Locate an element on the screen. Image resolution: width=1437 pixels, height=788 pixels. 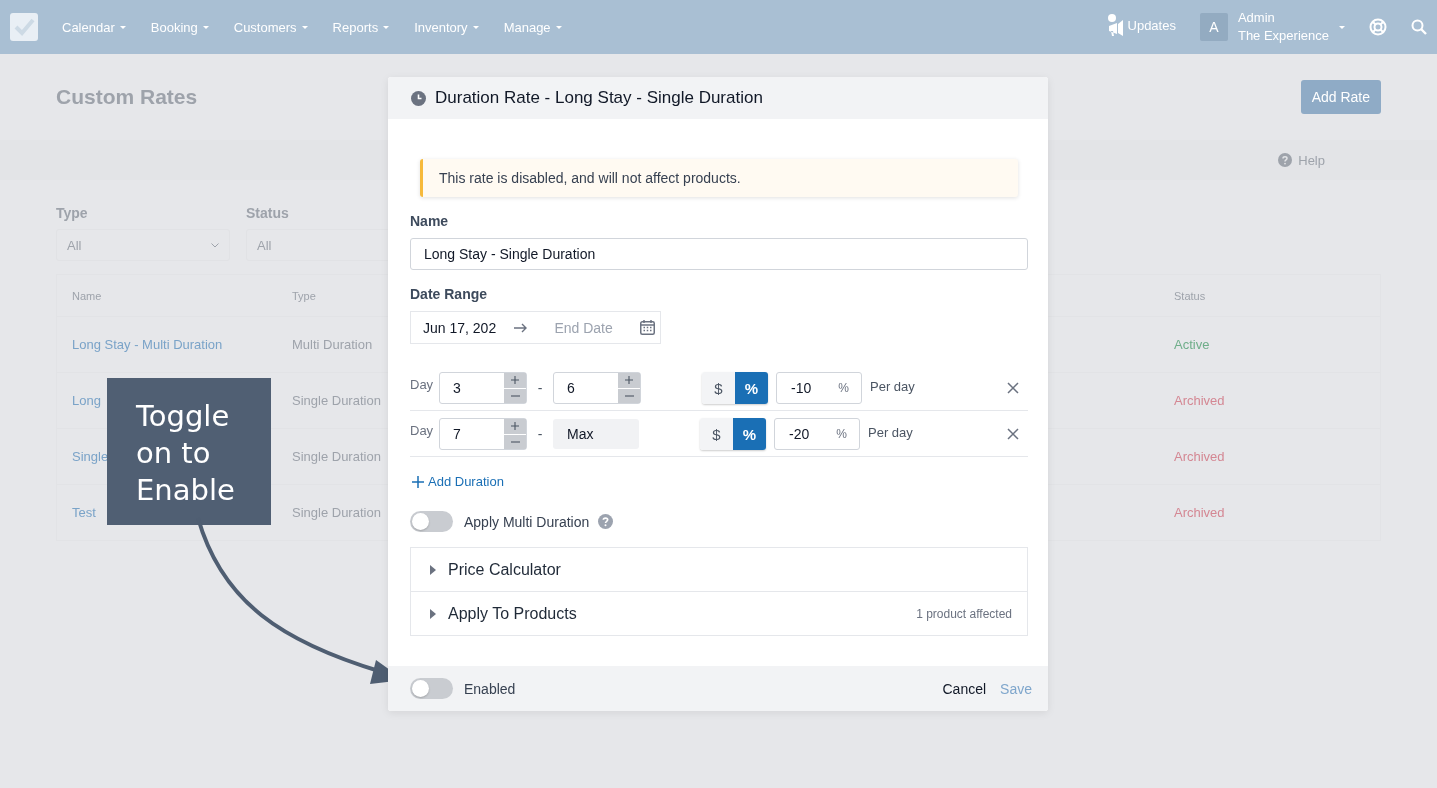
menu-item: Calendar is located at coordinates (94, 27).